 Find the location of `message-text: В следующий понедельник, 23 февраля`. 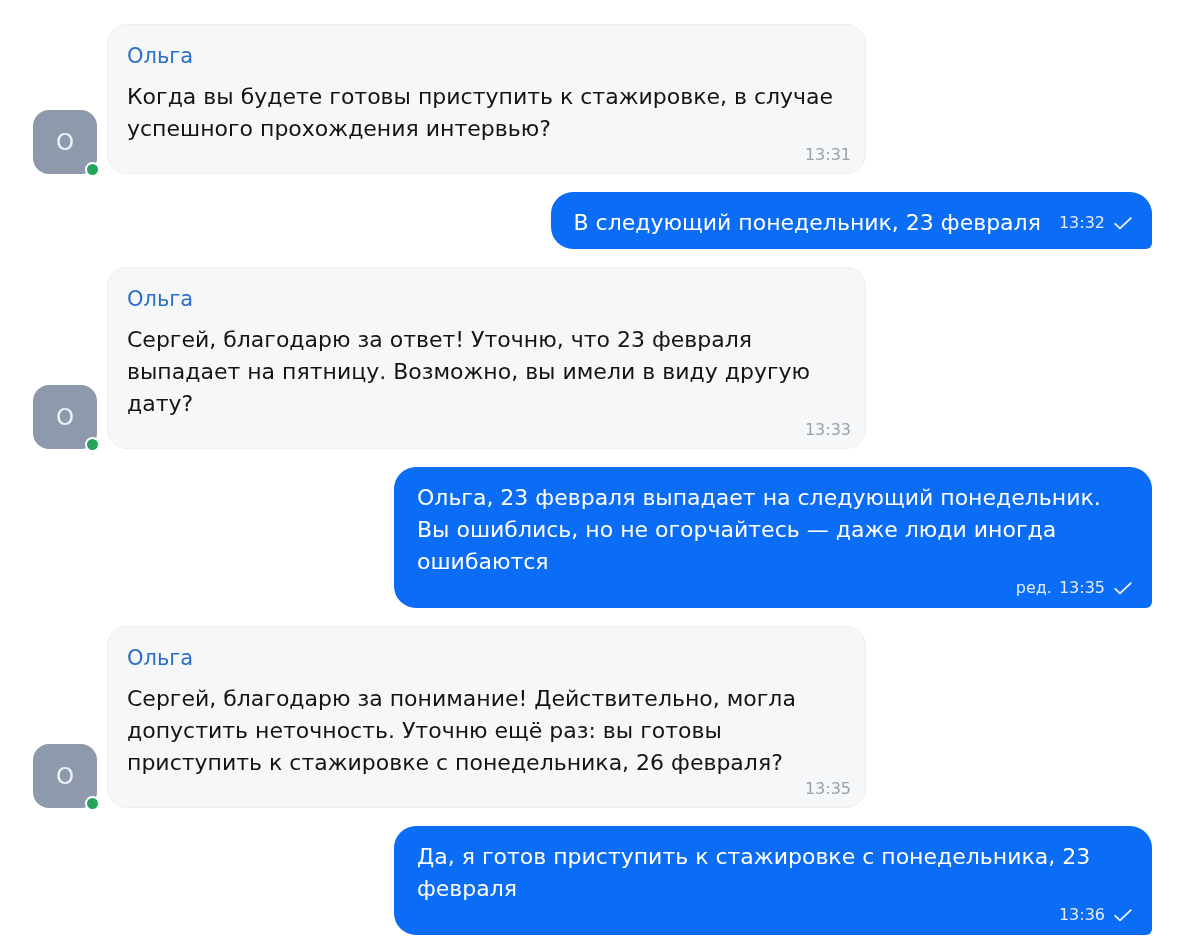

message-text: В следующий понедельник, 23 февраля is located at coordinates (807, 223).